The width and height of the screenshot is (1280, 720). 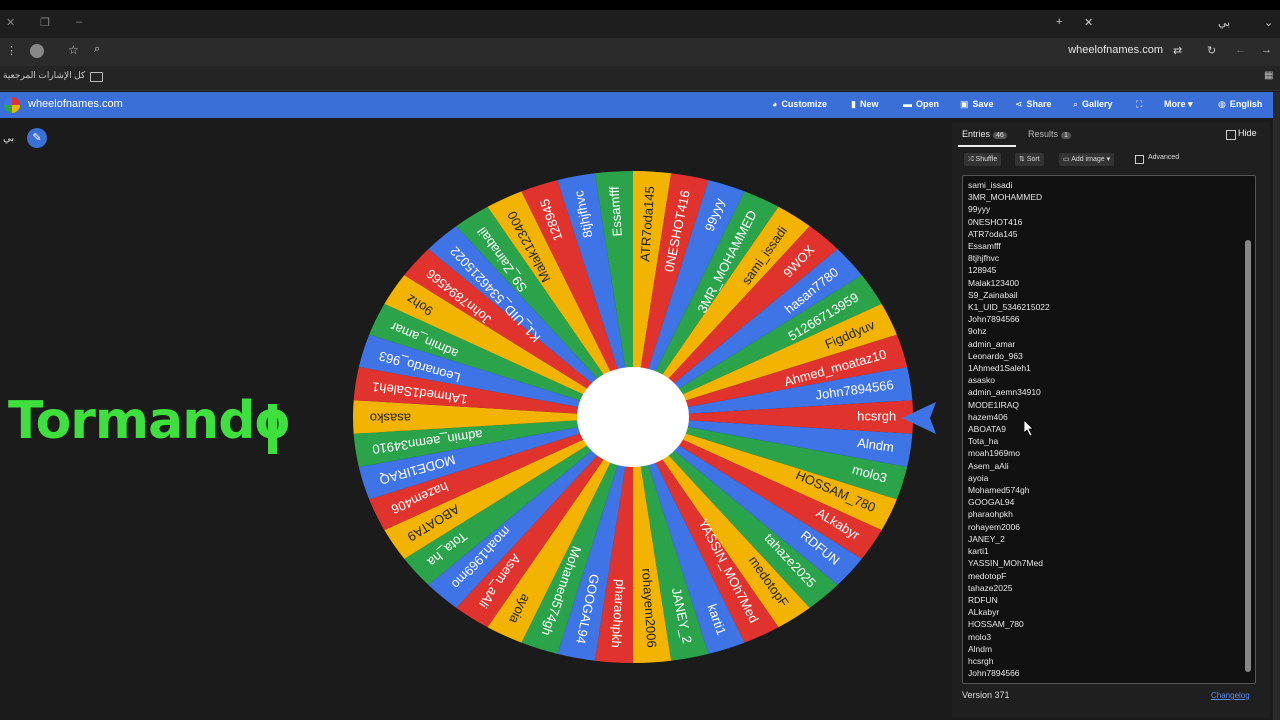 I want to click on tab-menu-icon: ⌄, so click(x=1268, y=22).